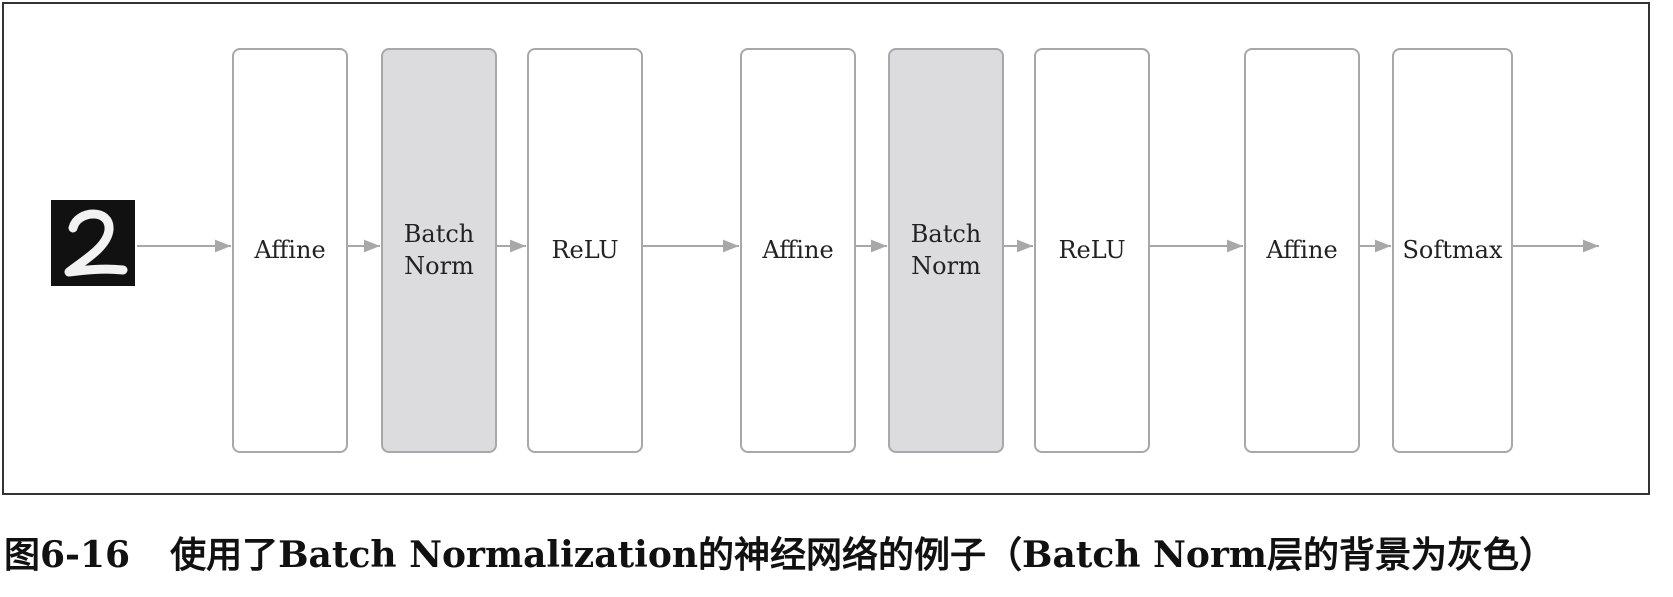 The height and width of the screenshot is (597, 1673). What do you see at coordinates (67, 555) in the screenshot?
I see `figure-number: 图6-16` at bounding box center [67, 555].